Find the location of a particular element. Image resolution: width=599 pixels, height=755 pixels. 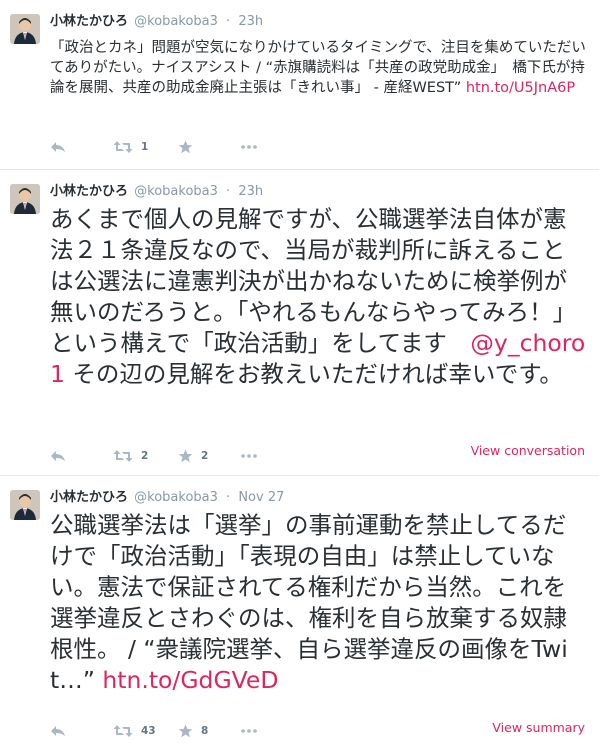

retweet-count: 2 is located at coordinates (145, 456).